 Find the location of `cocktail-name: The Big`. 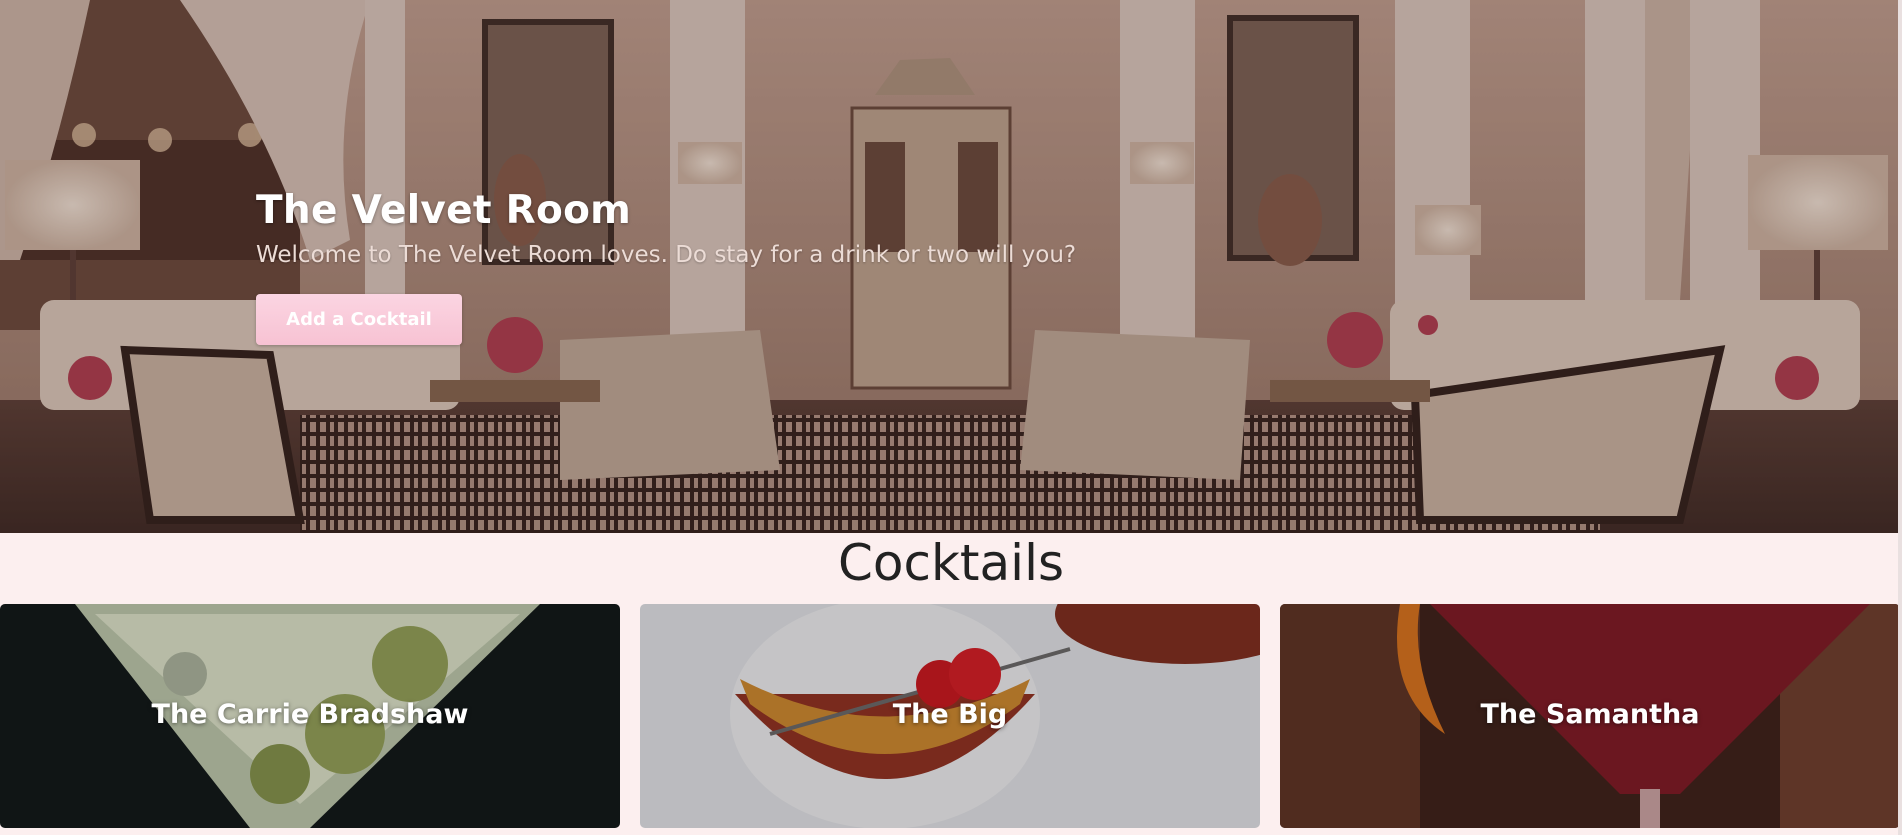

cocktail-name: The Big is located at coordinates (950, 714).